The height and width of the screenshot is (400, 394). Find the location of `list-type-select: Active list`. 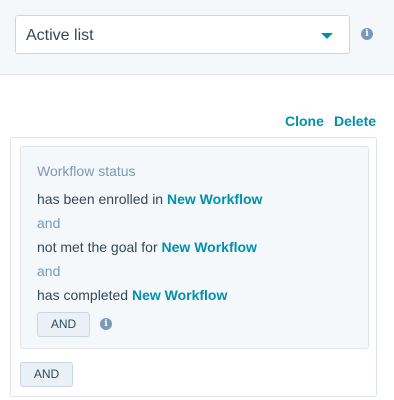

list-type-select: Active list is located at coordinates (182, 34).